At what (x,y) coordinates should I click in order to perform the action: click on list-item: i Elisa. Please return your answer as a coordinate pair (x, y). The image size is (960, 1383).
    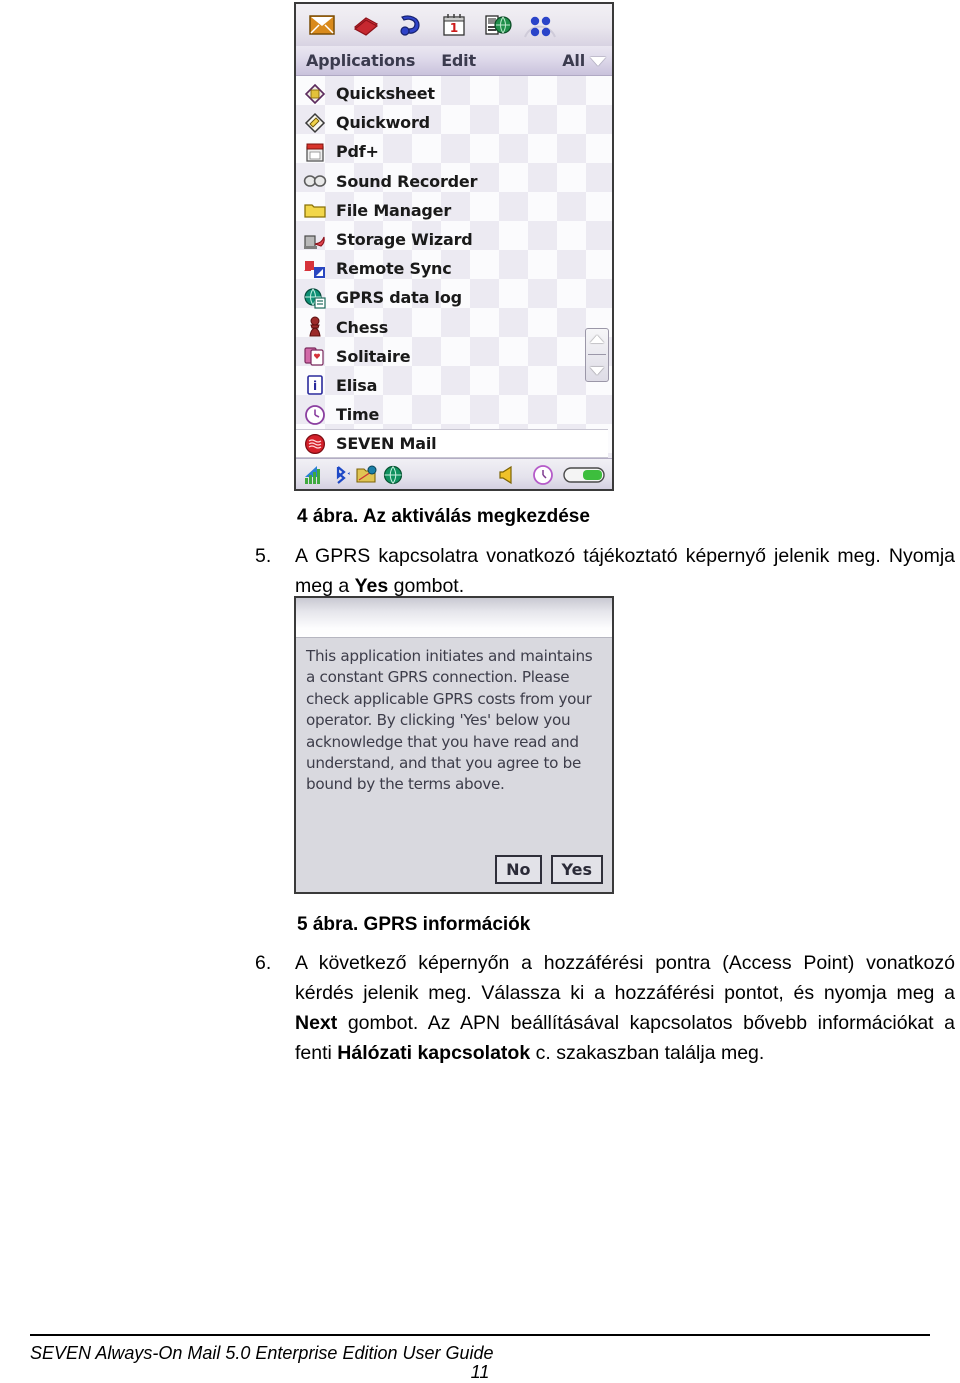
    Looking at the image, I should click on (454, 385).